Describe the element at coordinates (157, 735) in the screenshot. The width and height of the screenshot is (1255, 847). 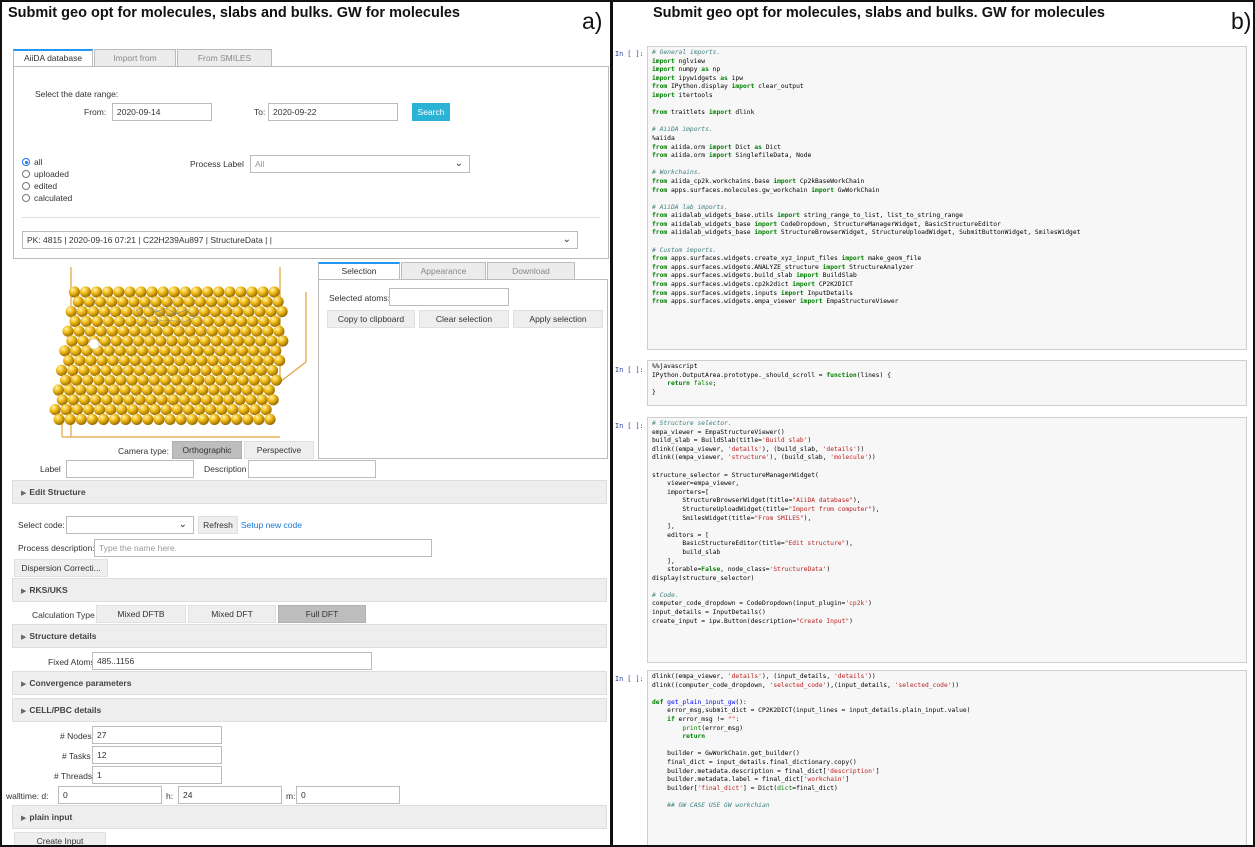
I see `nodes-input: 27` at that location.